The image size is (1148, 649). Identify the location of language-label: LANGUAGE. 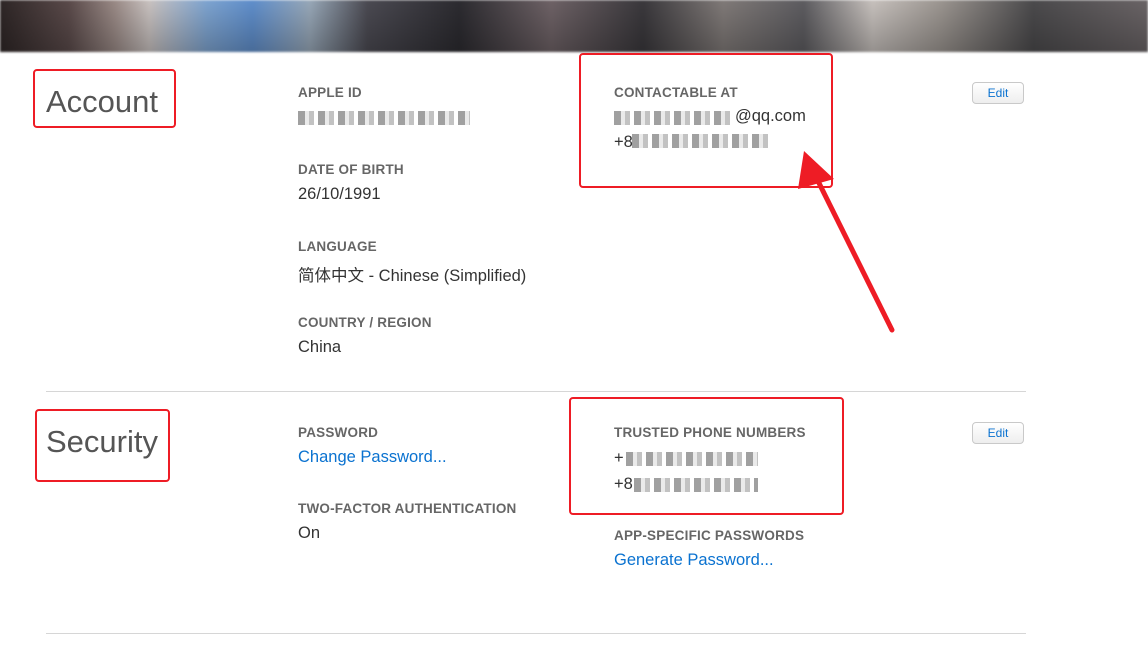
(337, 246).